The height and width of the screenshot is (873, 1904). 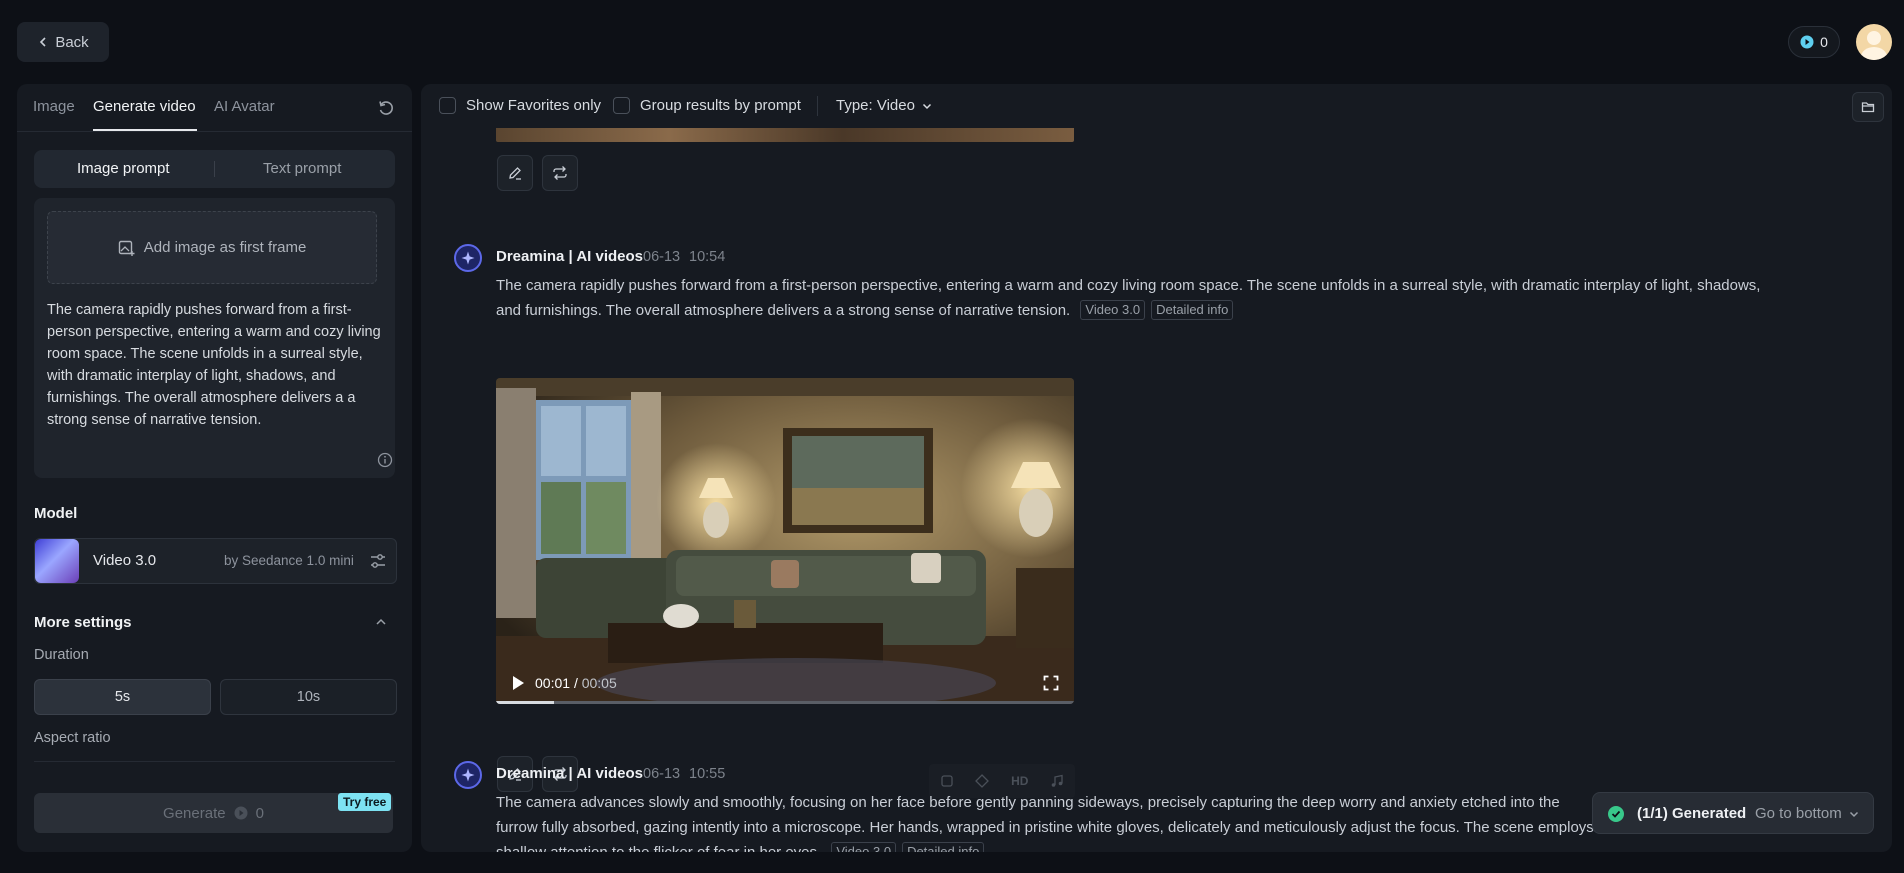 I want to click on message-time: 10:55, so click(x=707, y=774).